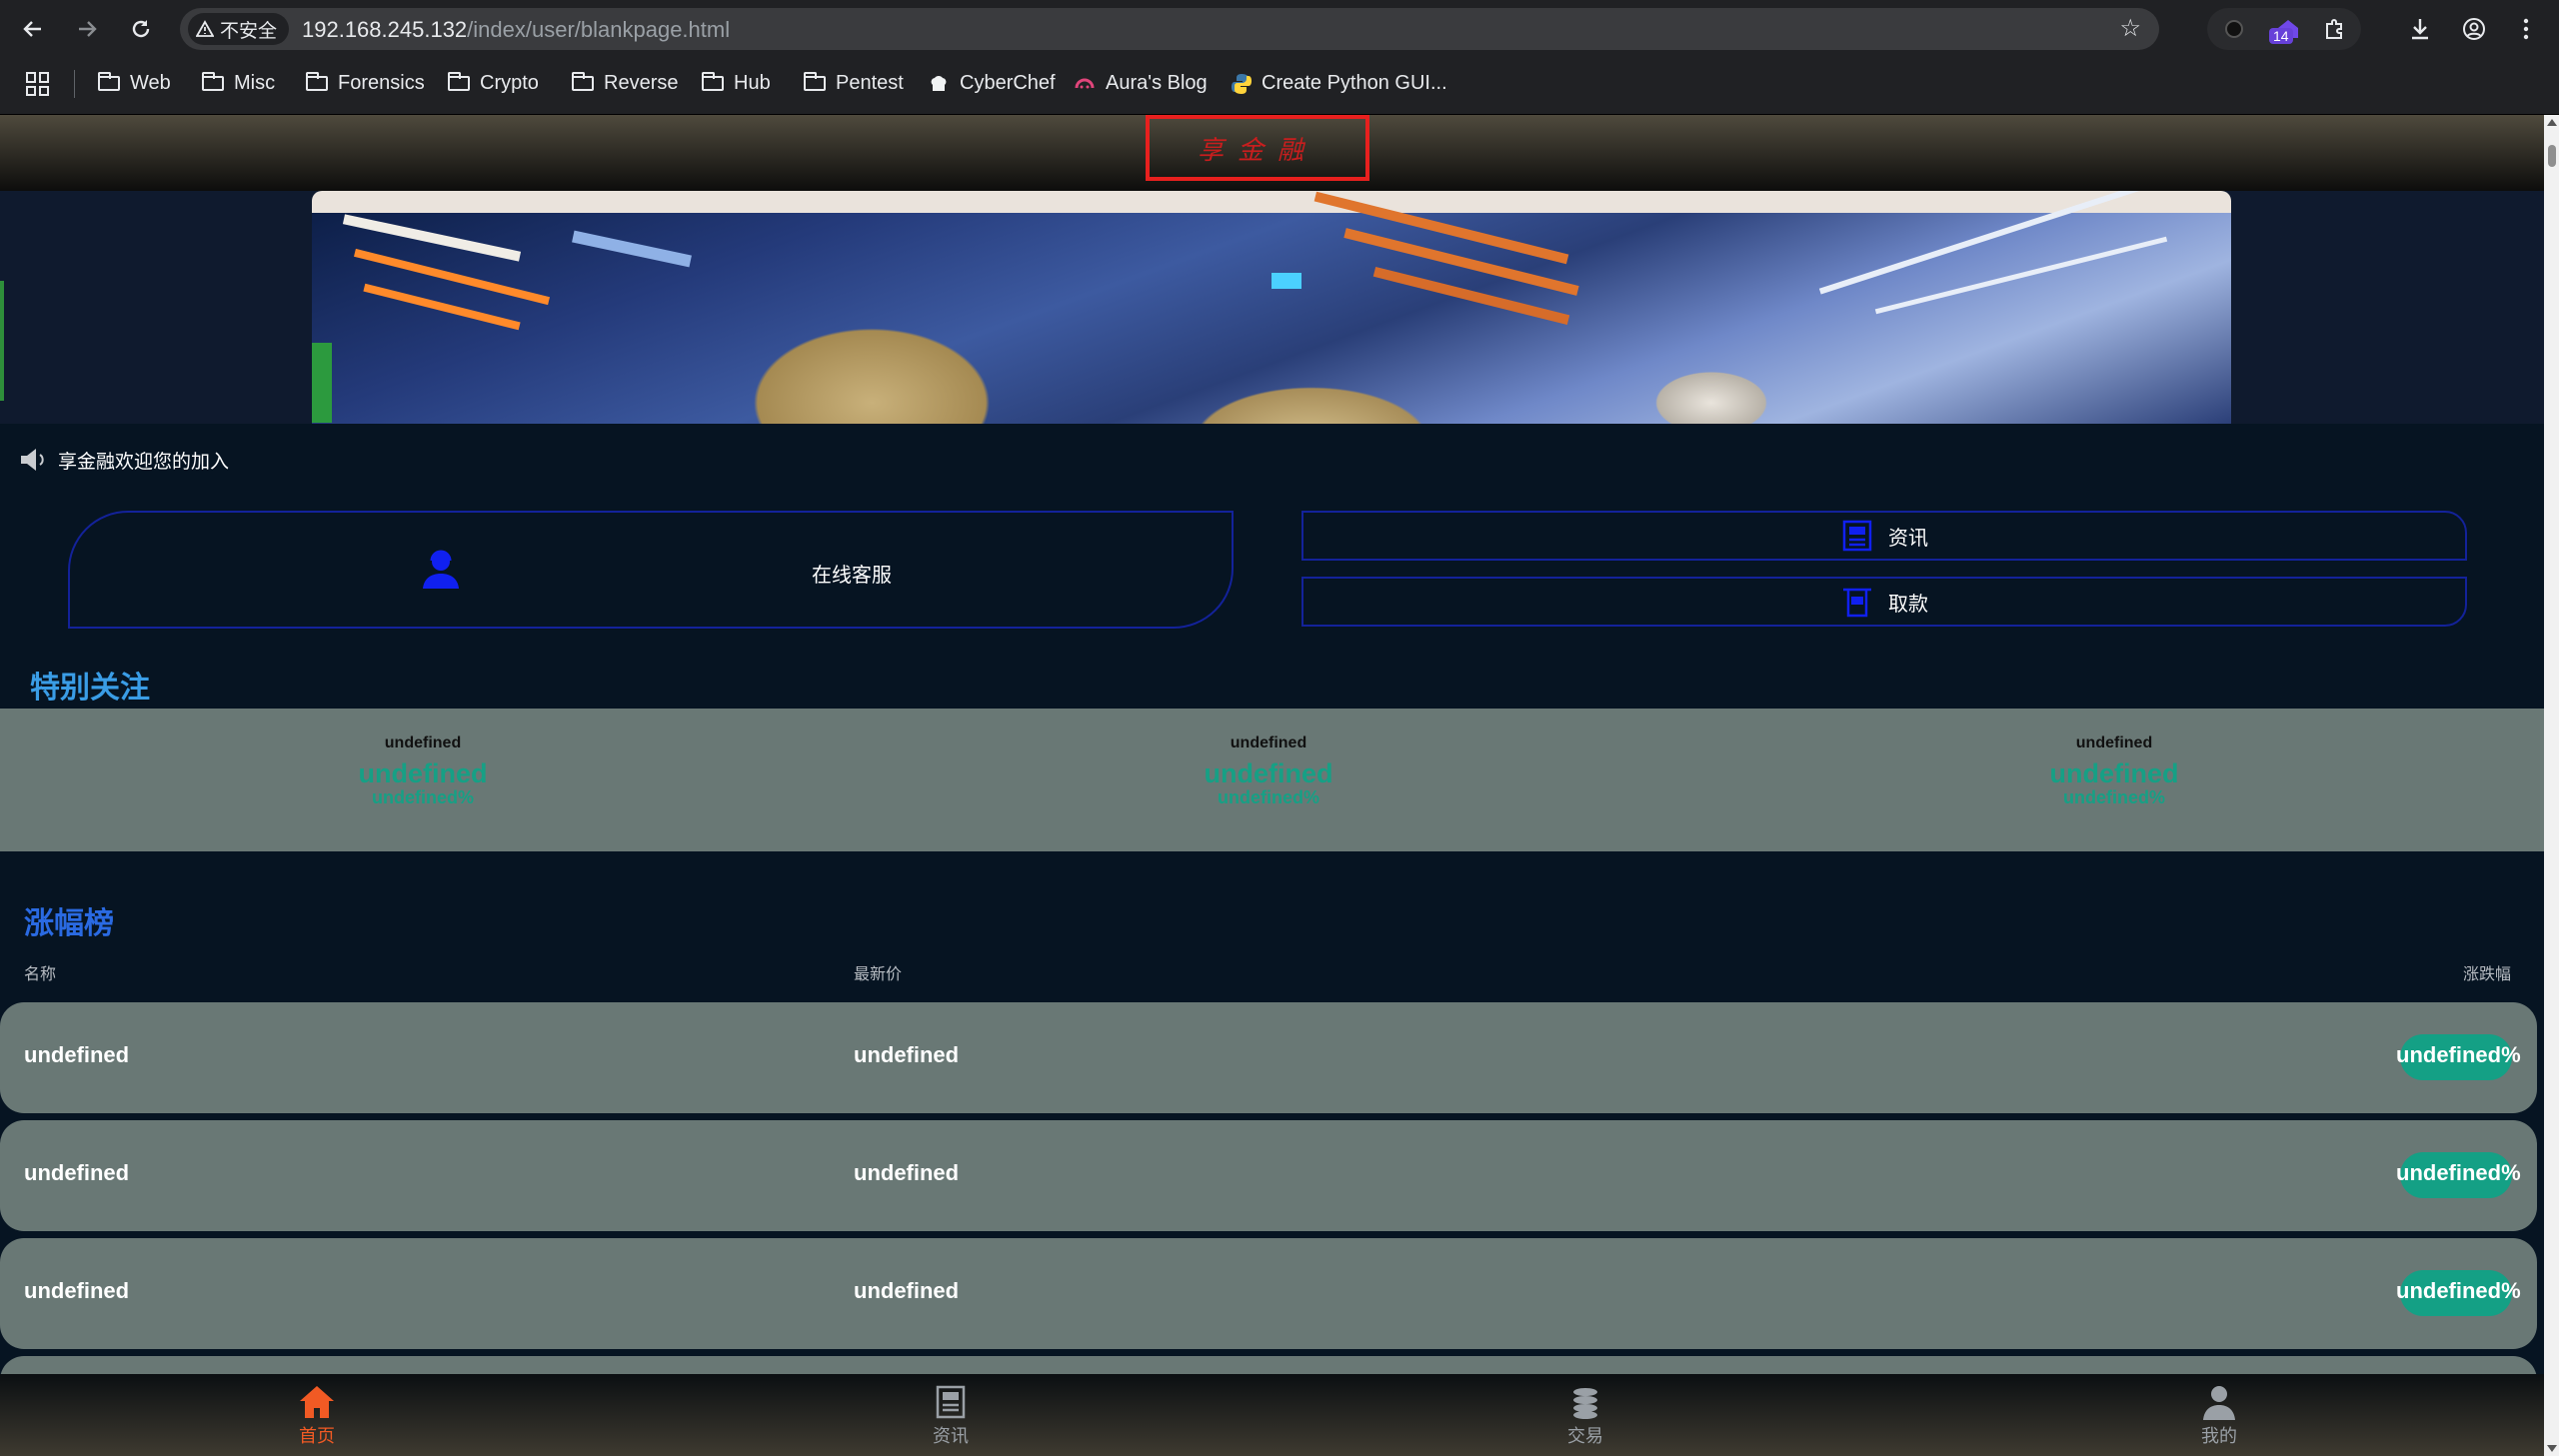  Describe the element at coordinates (736, 84) in the screenshot. I see `bookmark-folder-hub: Hub` at that location.